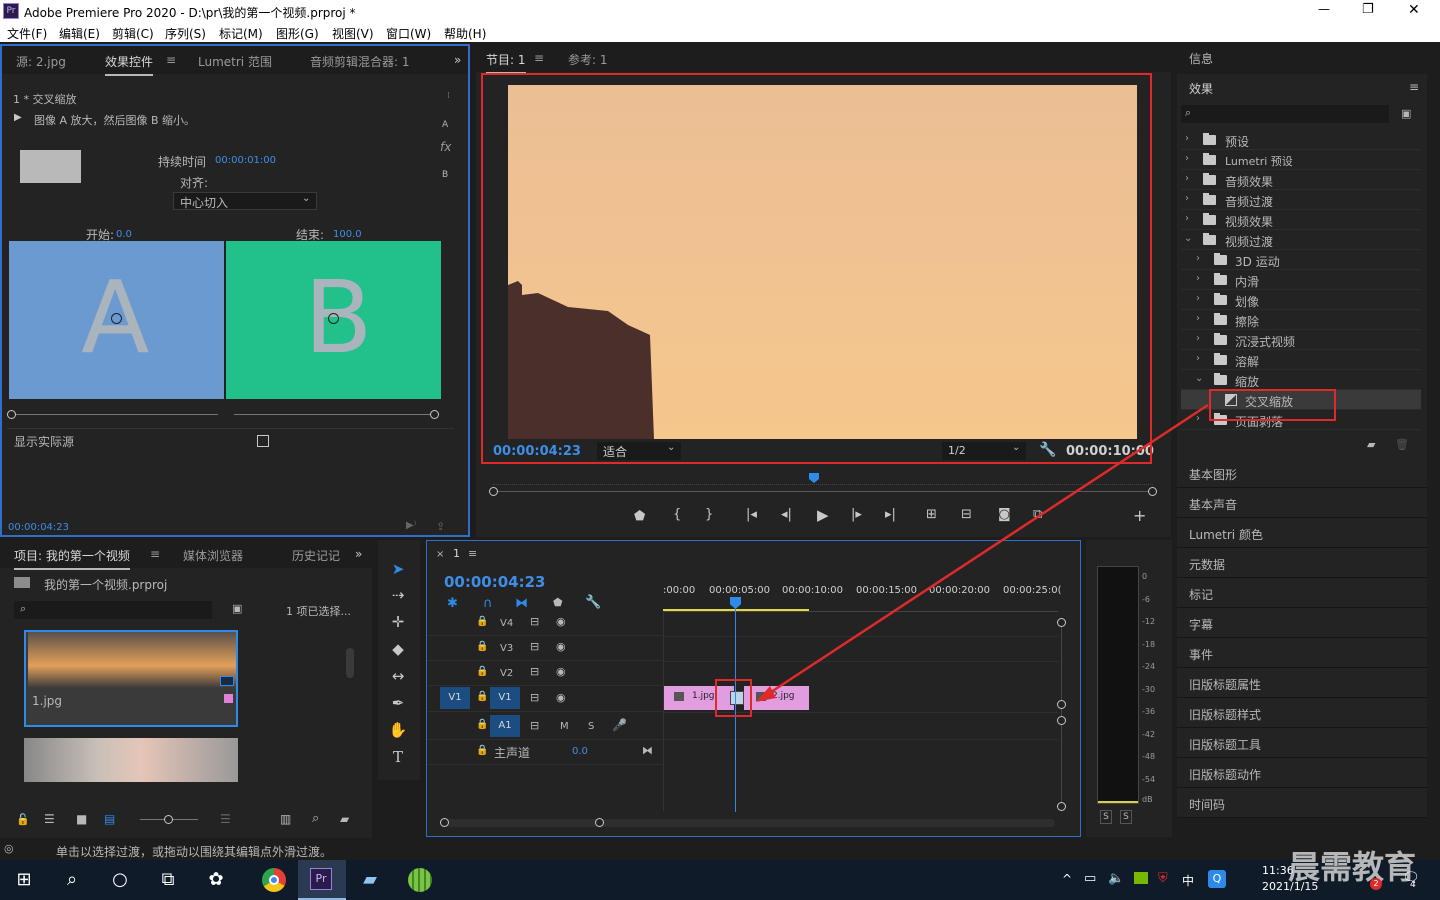  Describe the element at coordinates (823, 491) in the screenshot. I see `program-scrub-bar` at that location.